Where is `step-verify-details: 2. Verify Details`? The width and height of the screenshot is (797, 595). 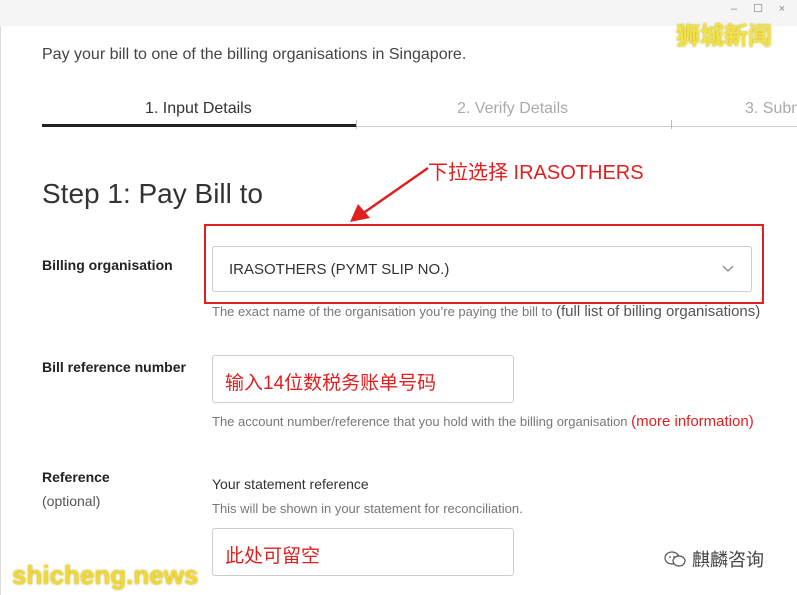 step-verify-details: 2. Verify Details is located at coordinates (512, 109).